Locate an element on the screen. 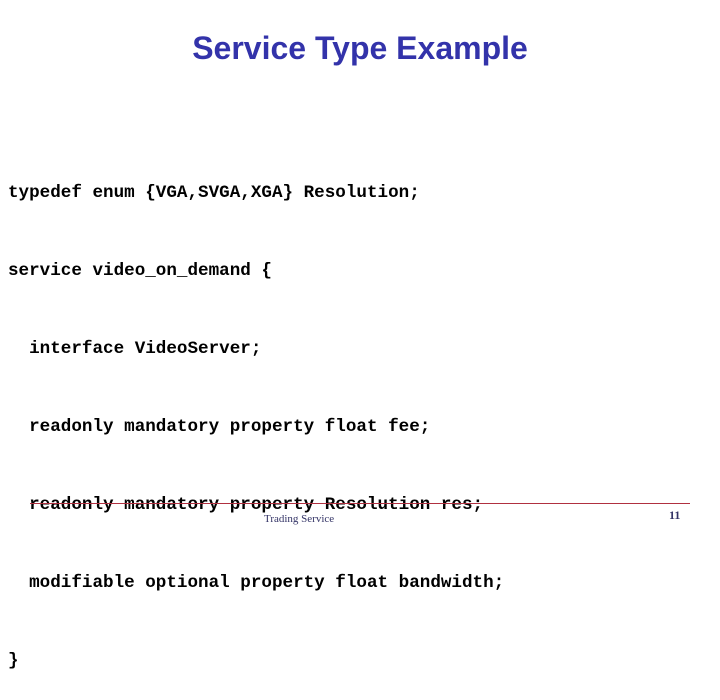 The image size is (720, 700). page-number: 11 is located at coordinates (675, 515).